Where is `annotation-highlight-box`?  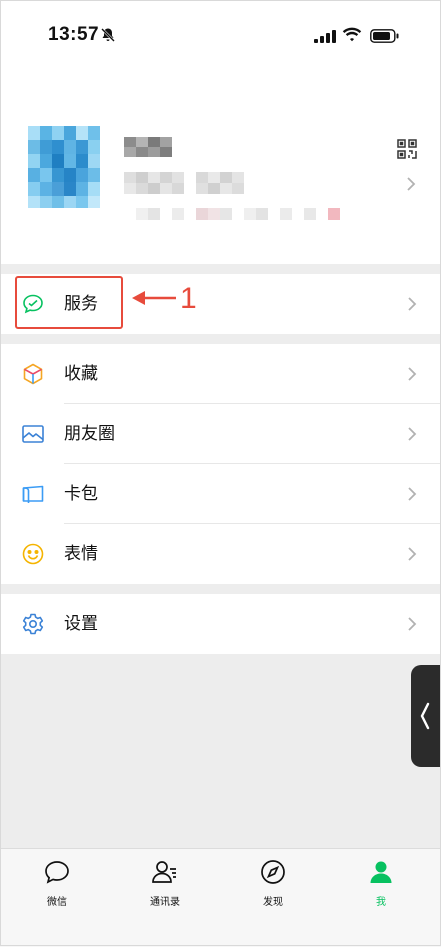
annotation-highlight-box is located at coordinates (69, 302).